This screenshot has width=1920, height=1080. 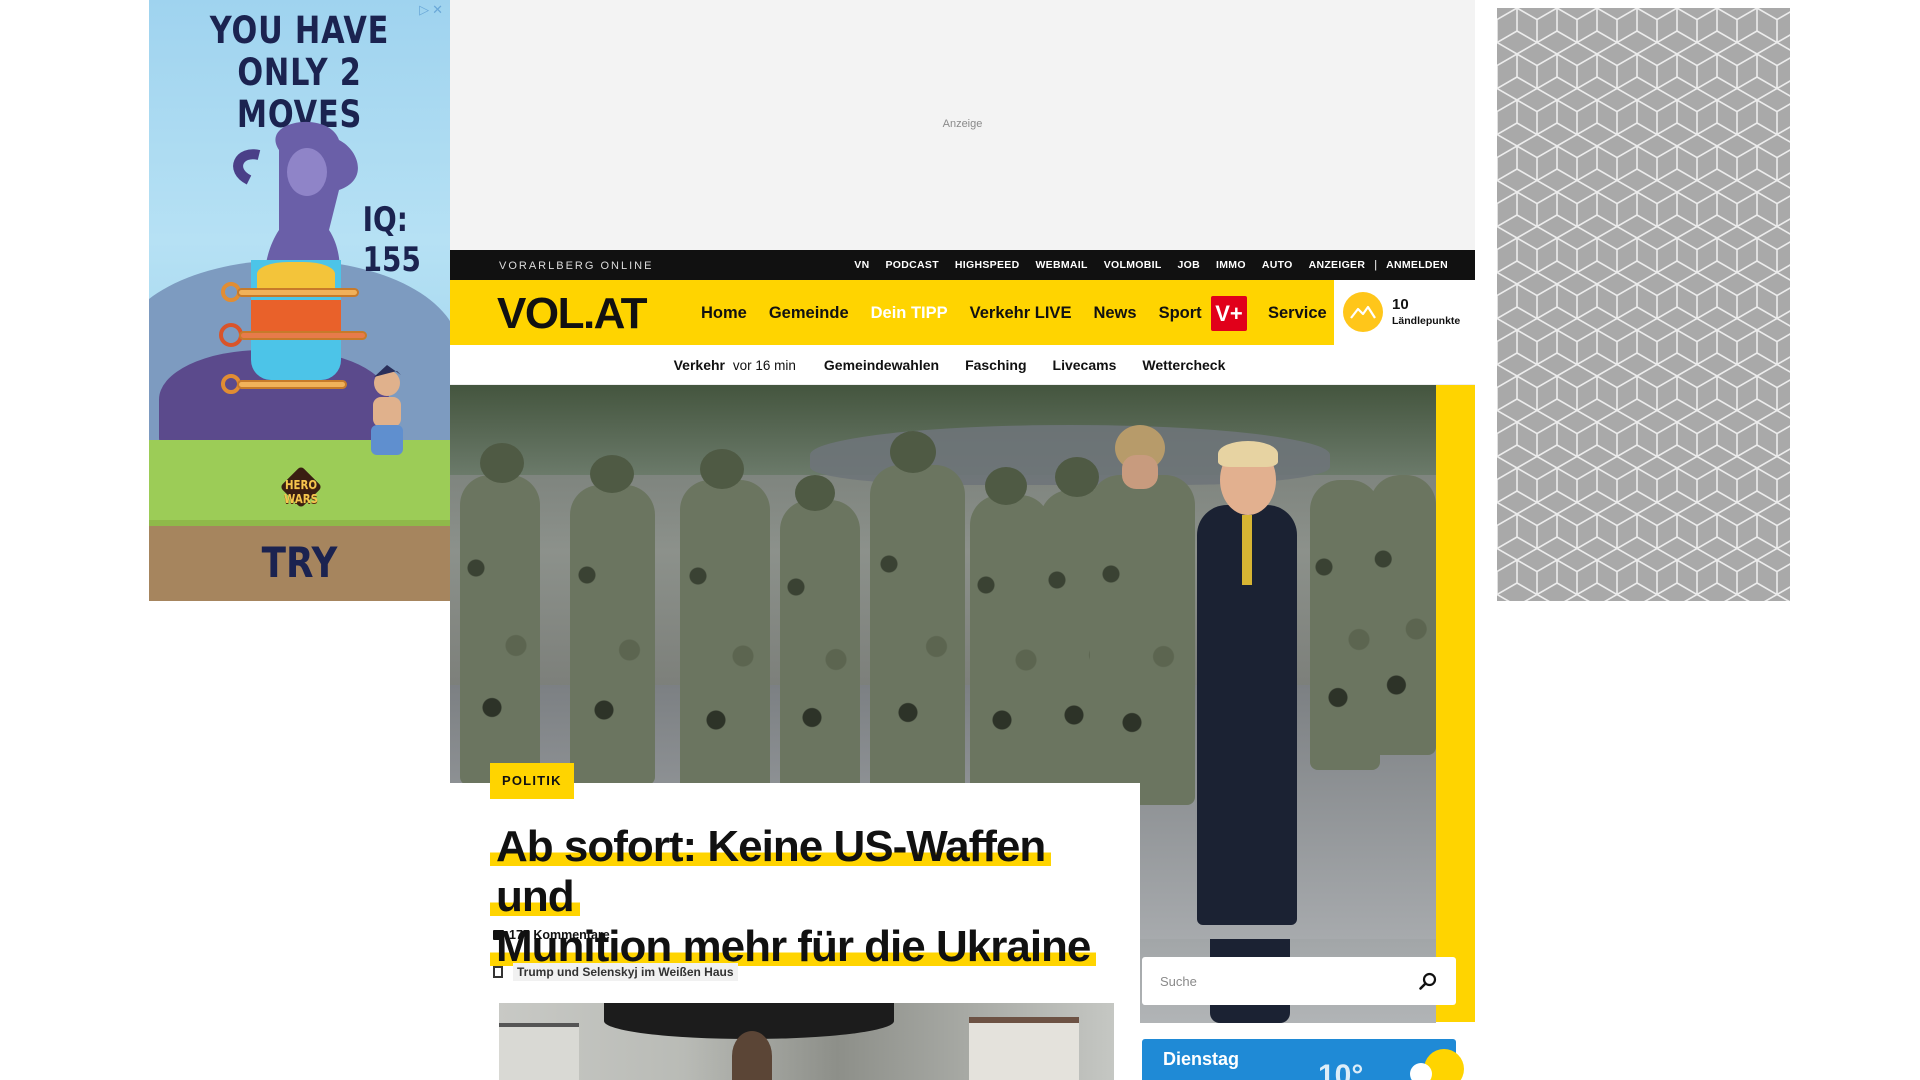 I want to click on vplus-button: V+, so click(x=1229, y=313).